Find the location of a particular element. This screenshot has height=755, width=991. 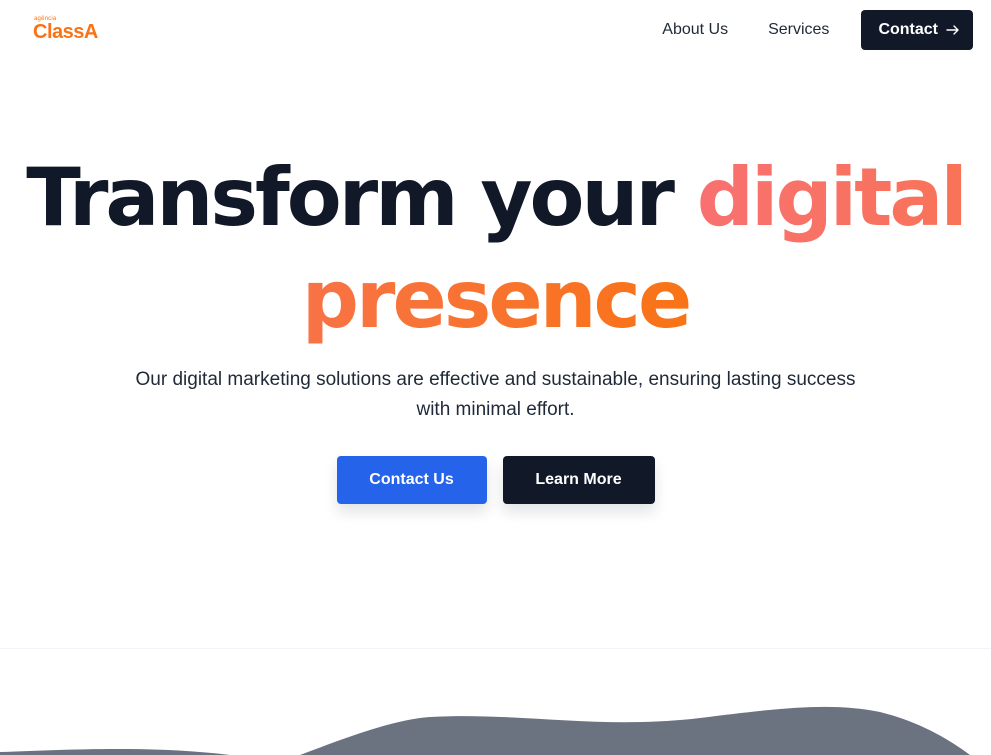

main-nav: About Us Services Contact is located at coordinates (817, 30).